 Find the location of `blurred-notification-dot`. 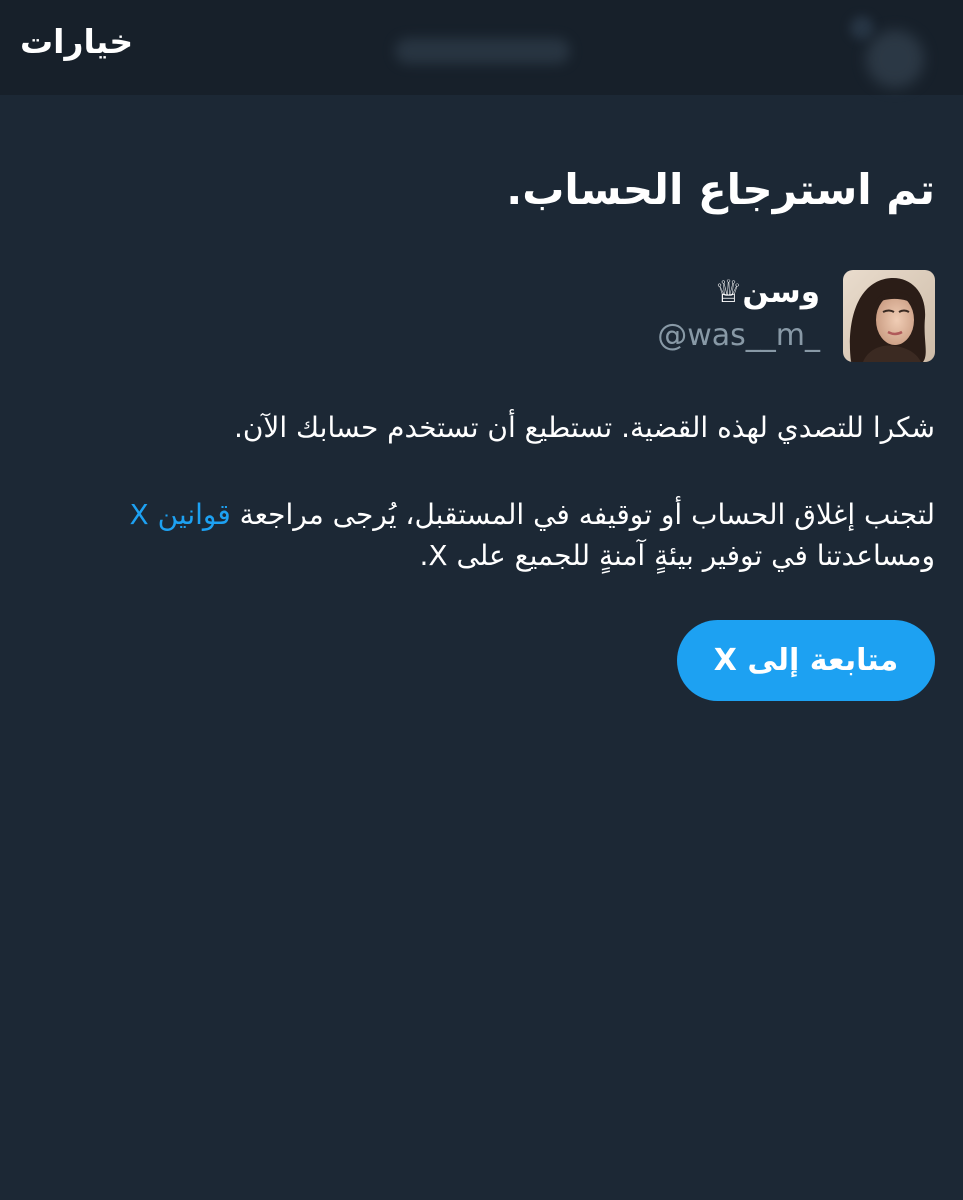

blurred-notification-dot is located at coordinates (862, 28).